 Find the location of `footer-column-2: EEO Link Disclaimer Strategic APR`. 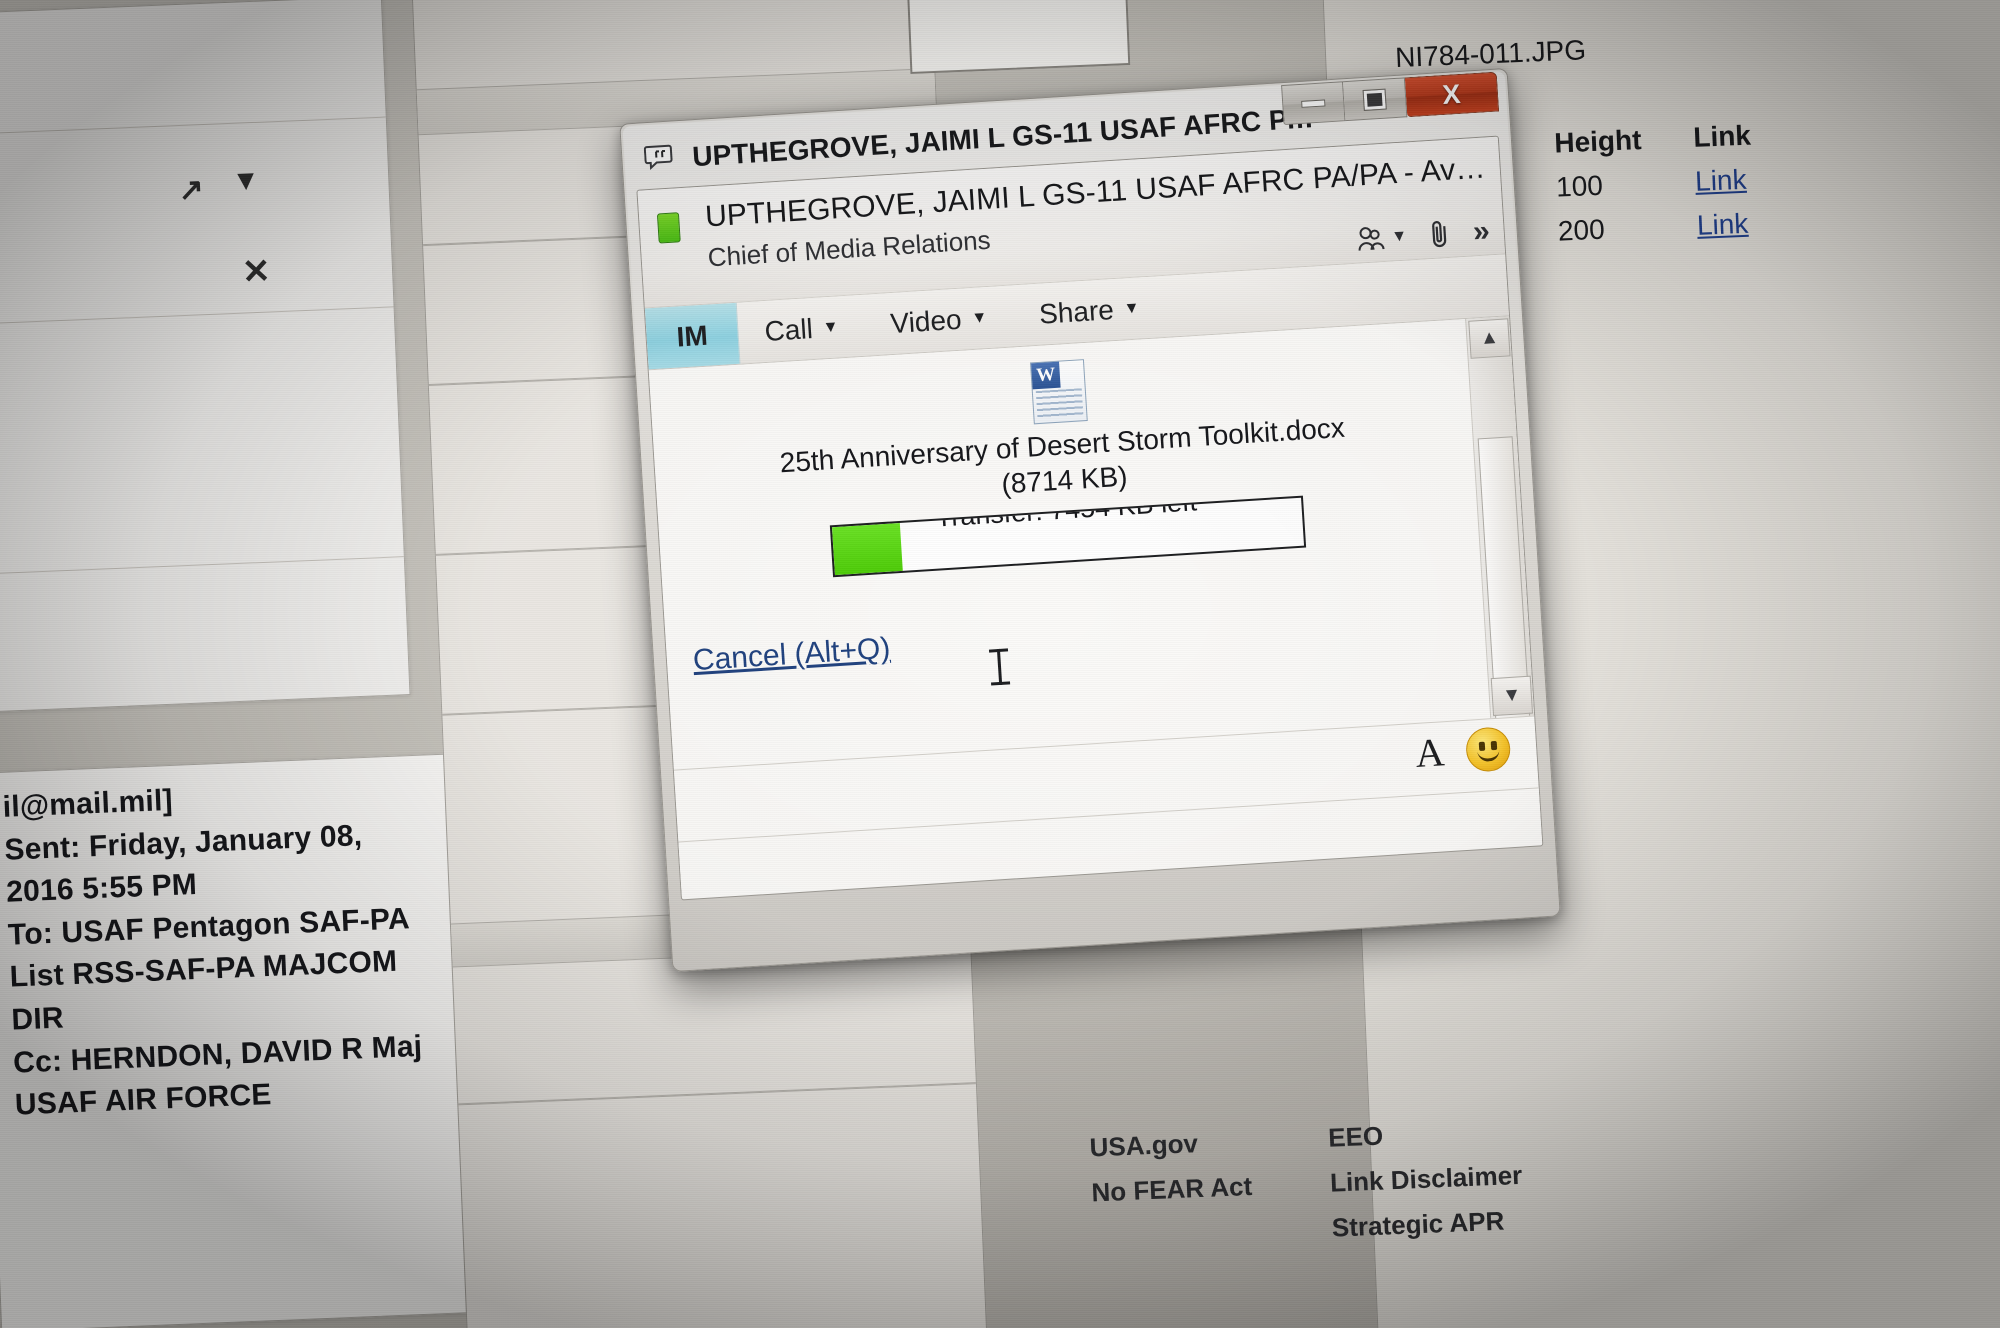

footer-column-2: EEO Link Disclaimer Strategic APR is located at coordinates (1426, 1179).